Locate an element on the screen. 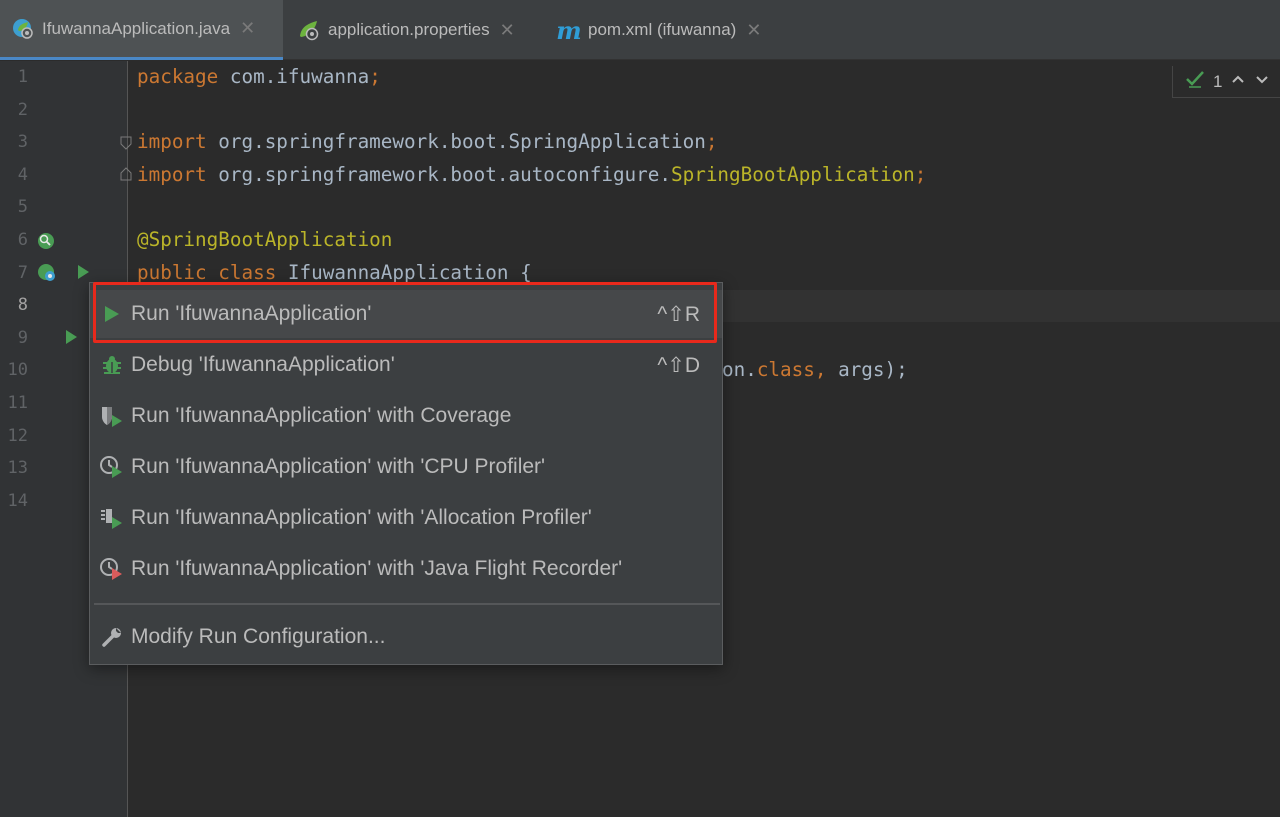  spring-properties-icon is located at coordinates (309, 30).